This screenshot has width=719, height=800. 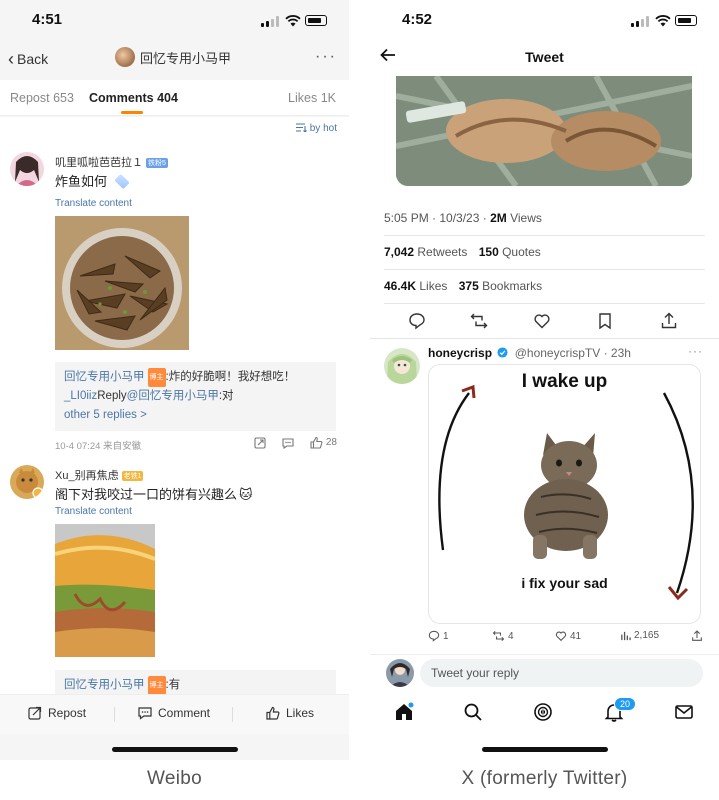 I want to click on reply-mention: @回忆专用小马甲, so click(x=173, y=396).